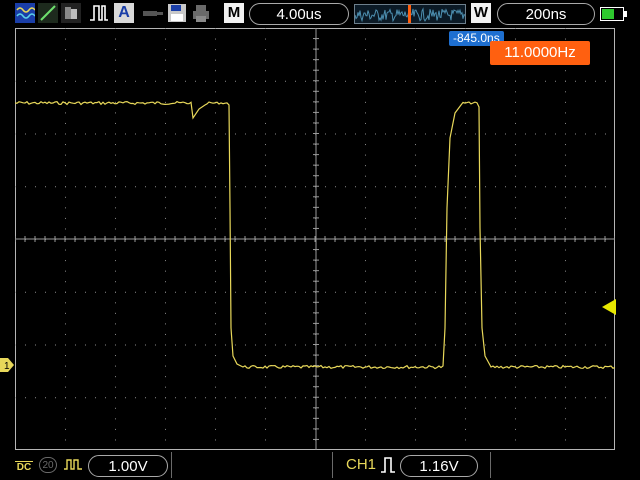  Describe the element at coordinates (177, 13) in the screenshot. I see `save-icon` at that location.